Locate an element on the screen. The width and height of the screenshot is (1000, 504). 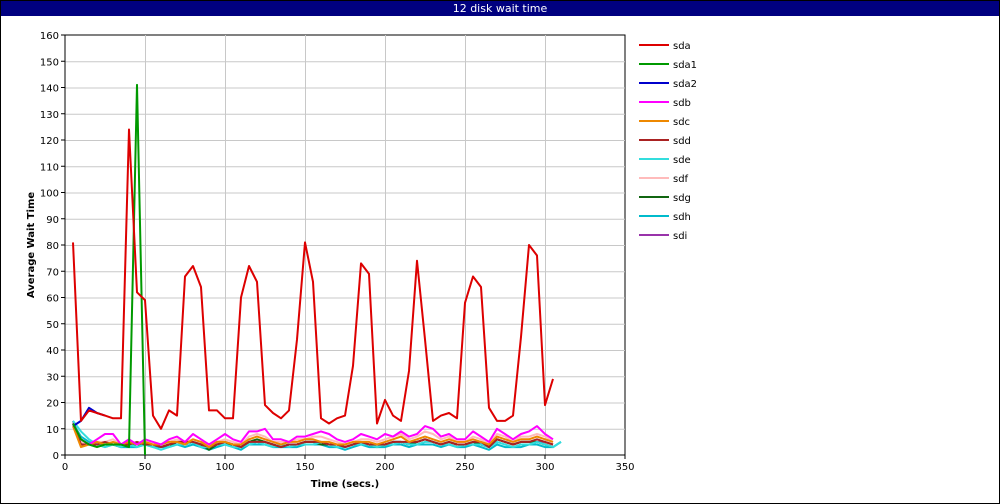
y-tick-label: 70 is located at coordinates (52, 272).